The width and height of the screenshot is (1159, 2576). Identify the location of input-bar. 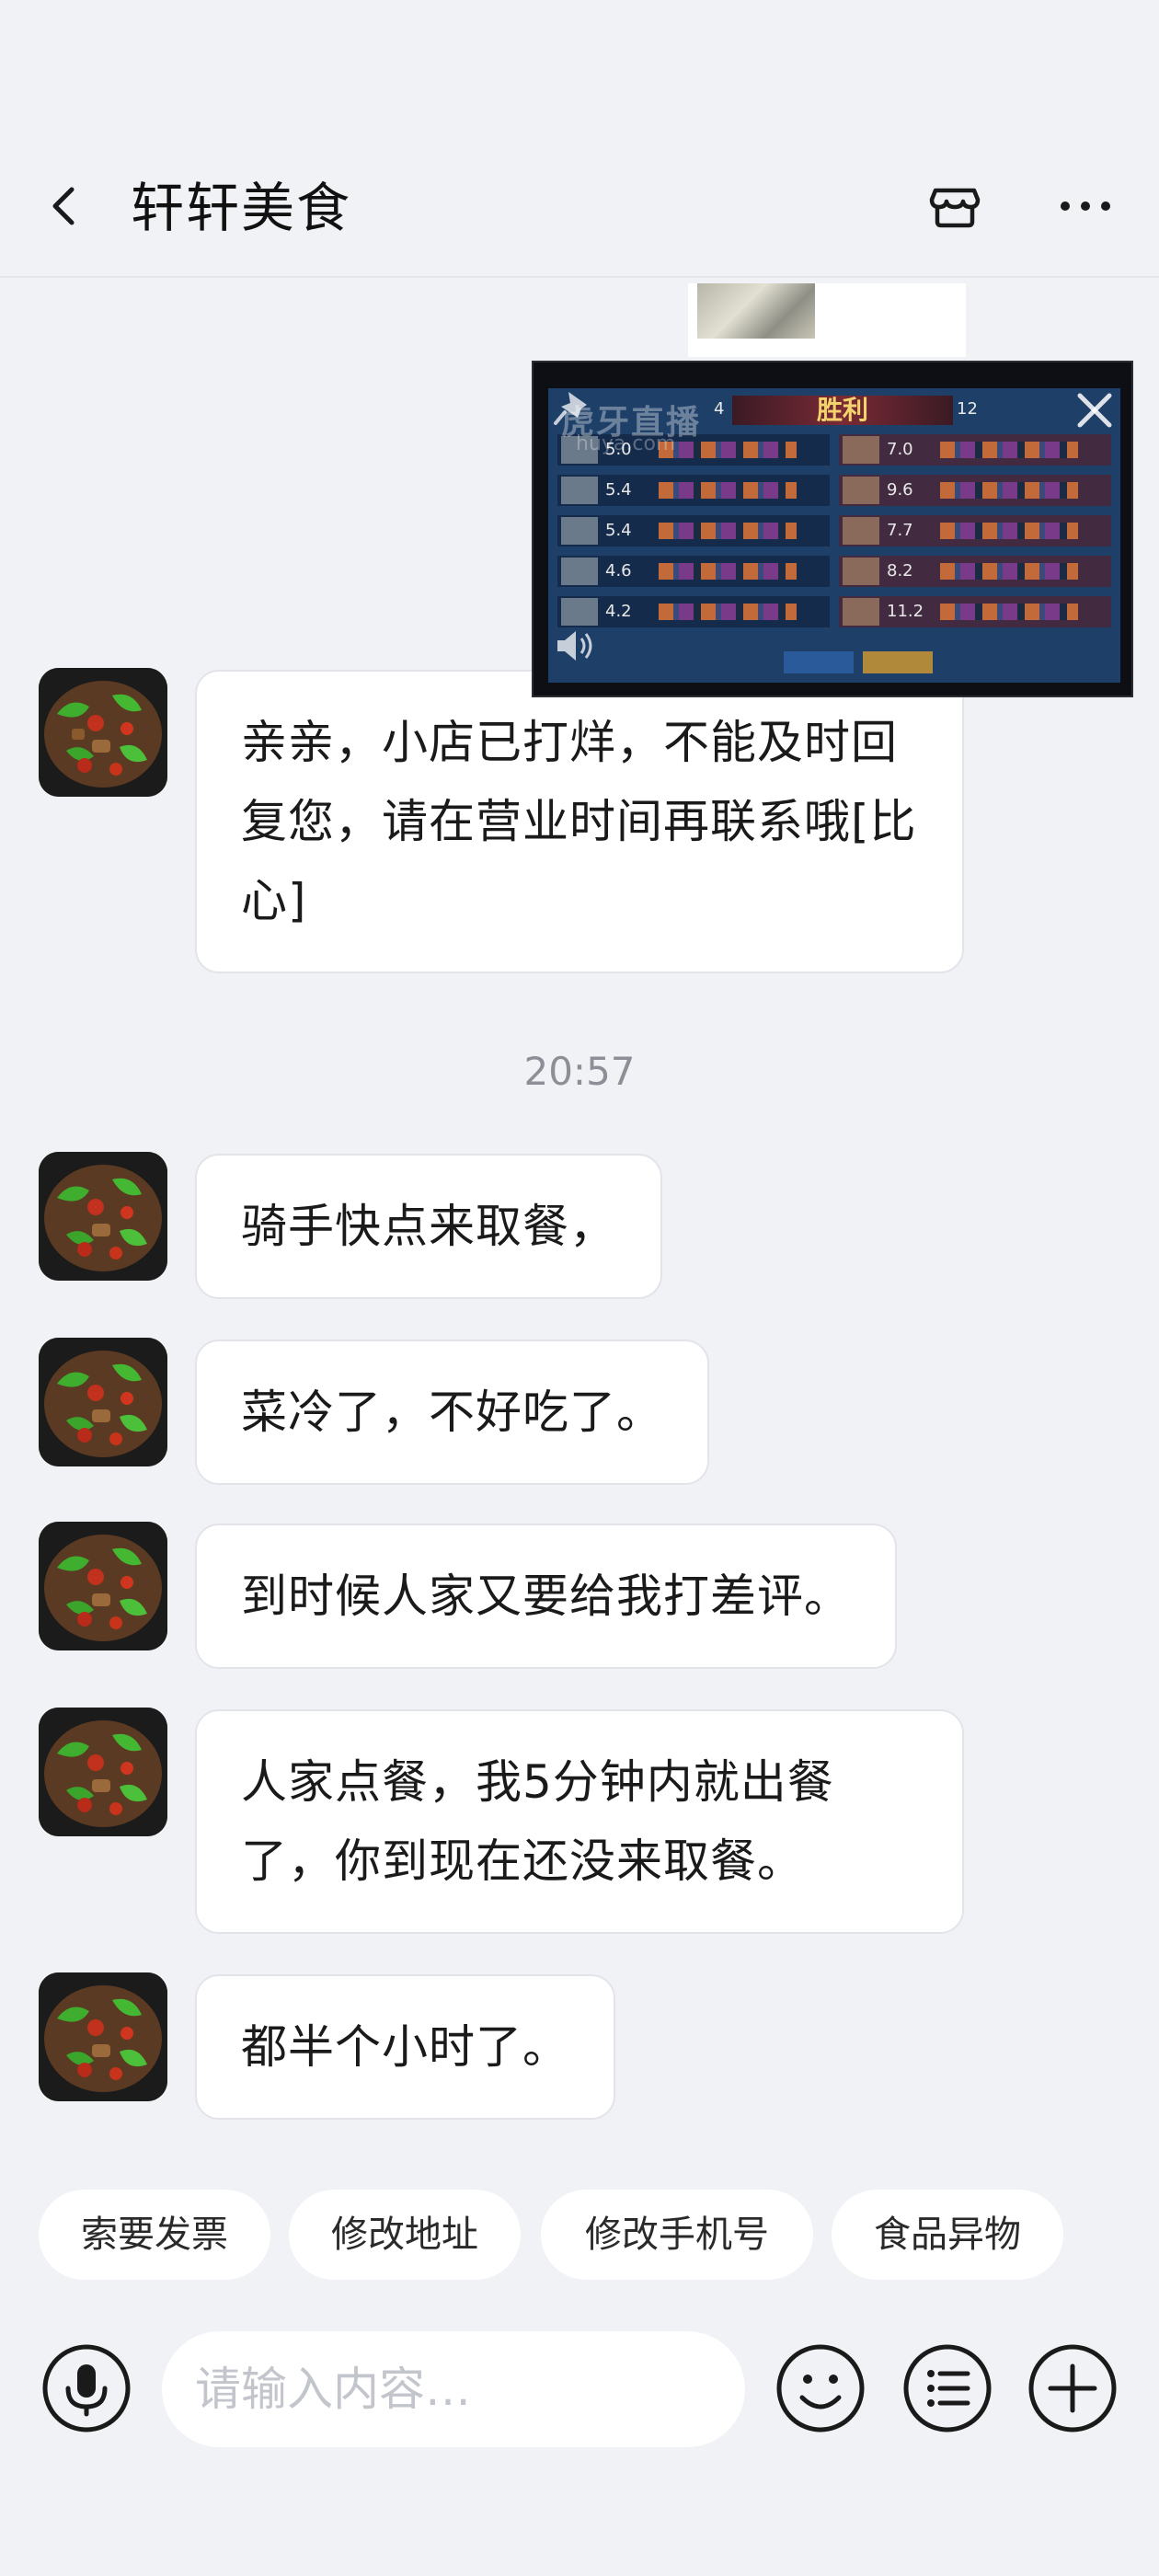
(579, 2392).